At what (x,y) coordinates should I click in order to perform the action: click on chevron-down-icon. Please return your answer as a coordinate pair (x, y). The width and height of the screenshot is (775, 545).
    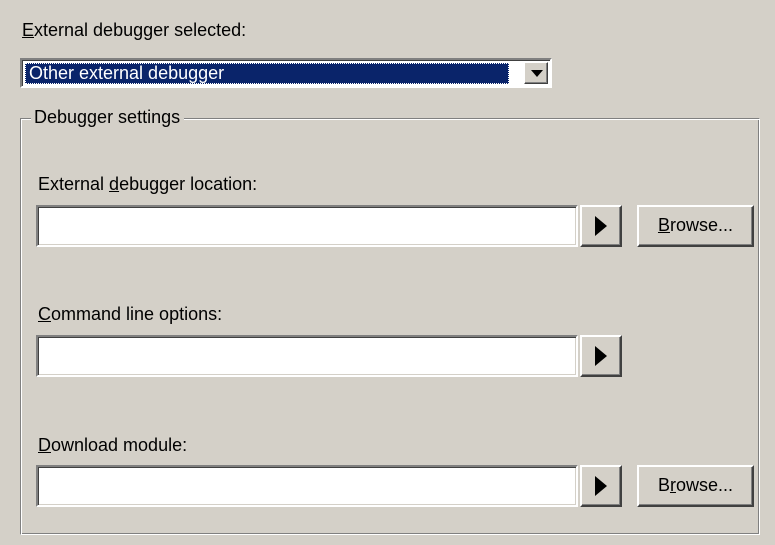
    Looking at the image, I should click on (537, 73).